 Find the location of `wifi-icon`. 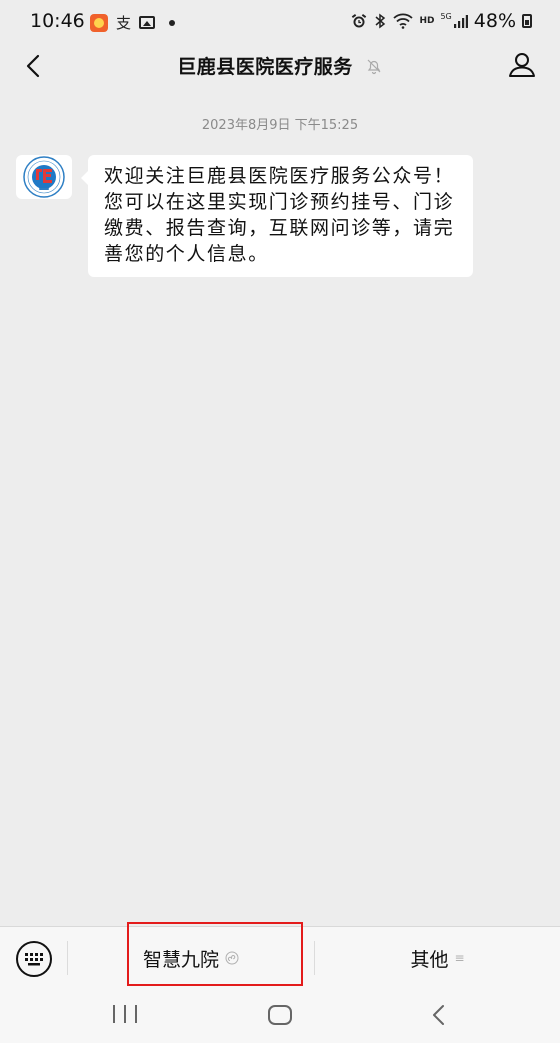

wifi-icon is located at coordinates (403, 21).